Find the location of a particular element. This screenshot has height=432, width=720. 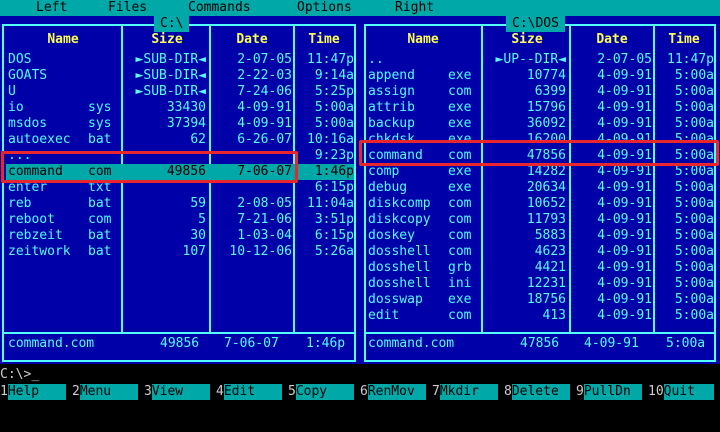

fkey-number: 4 is located at coordinates (220, 391).